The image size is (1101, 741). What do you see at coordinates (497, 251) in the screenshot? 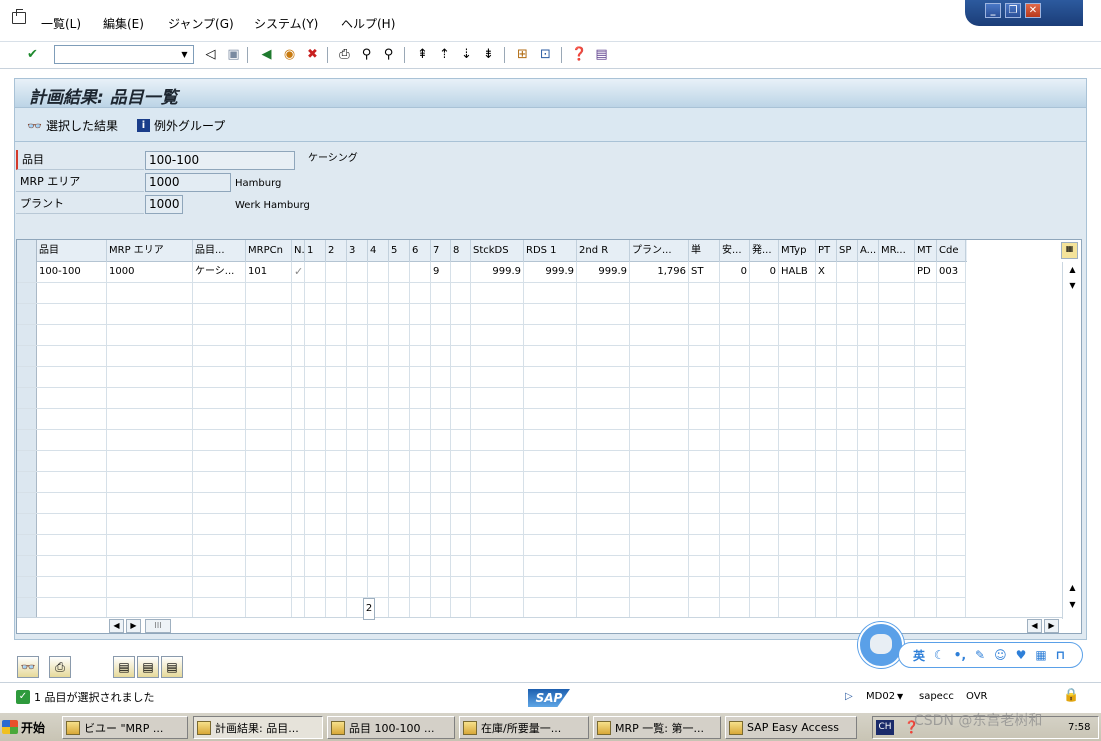
I see `column-header: StckDS` at bounding box center [497, 251].